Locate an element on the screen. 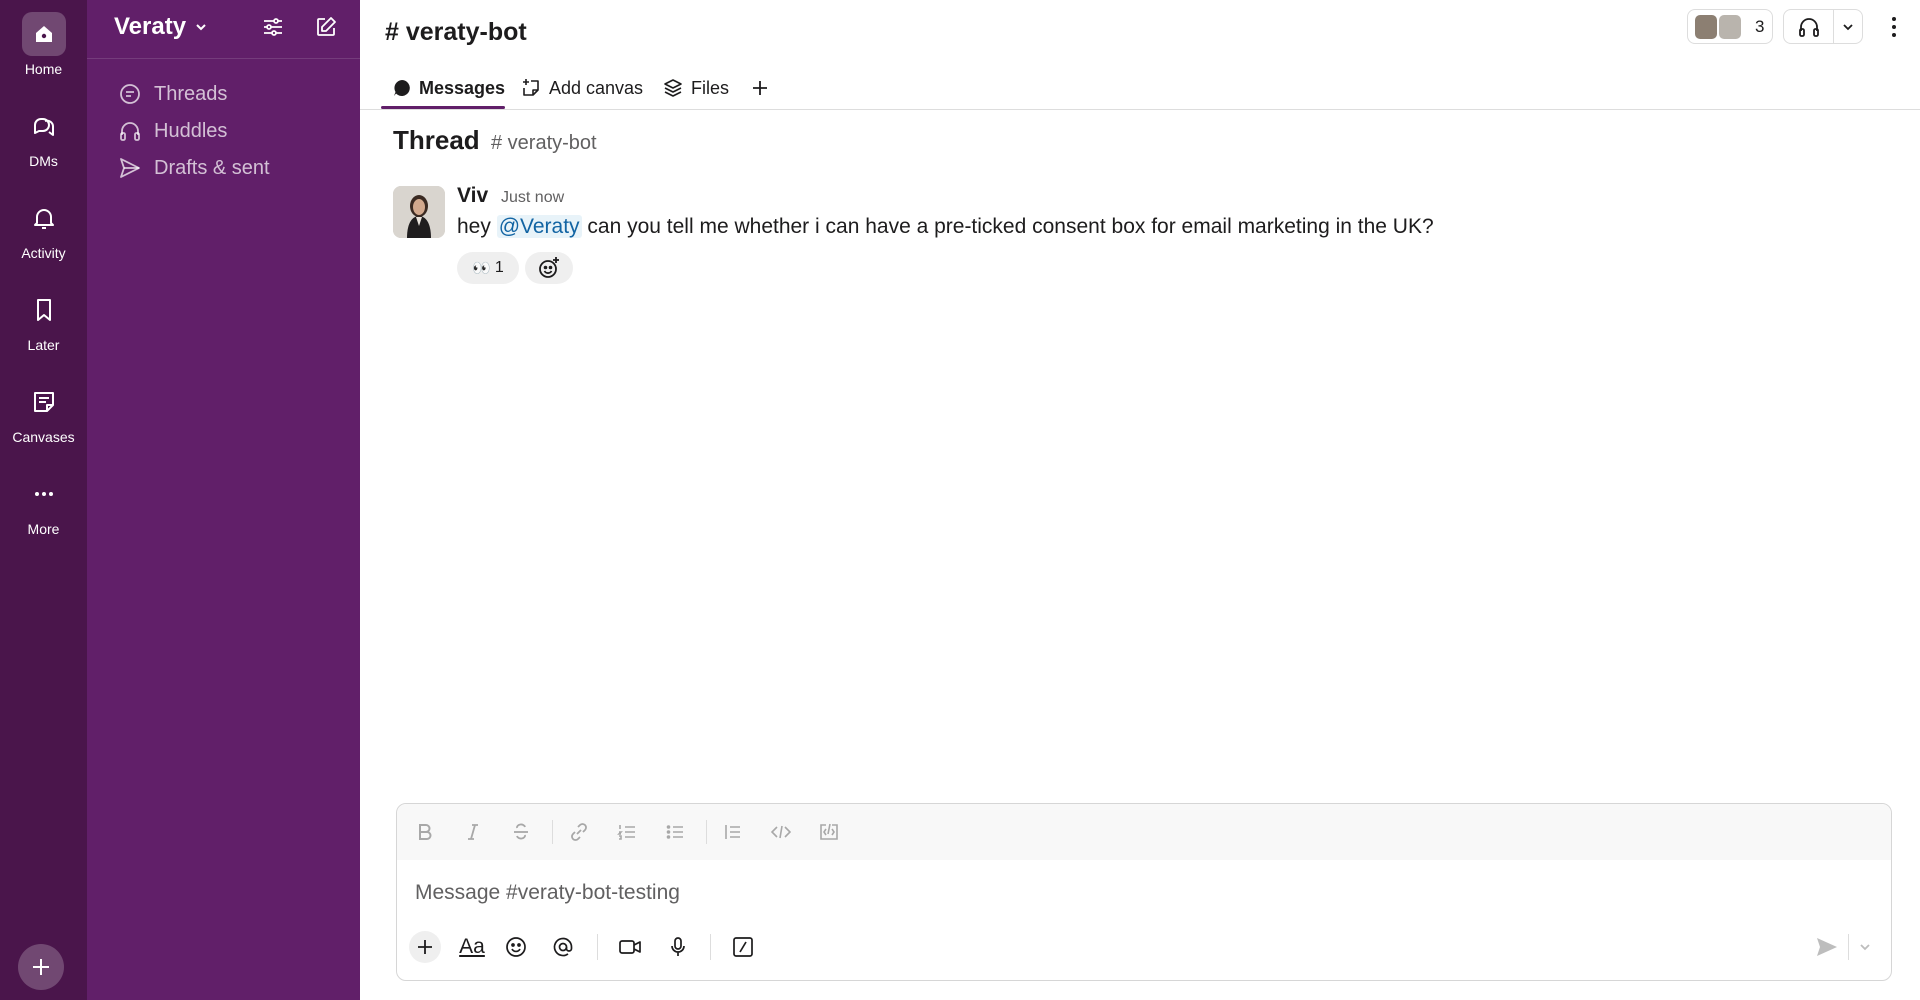  code-block-icon is located at coordinates (829, 832).